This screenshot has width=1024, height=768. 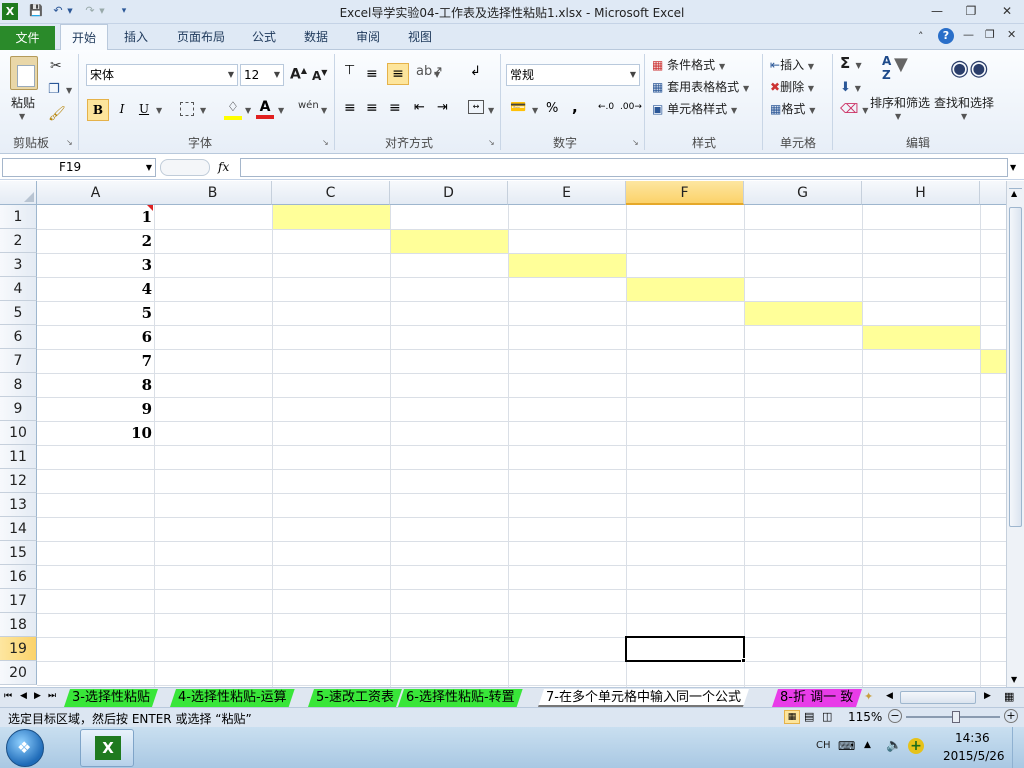 I want to click on grow-font-button: A▲, so click(x=298, y=74).